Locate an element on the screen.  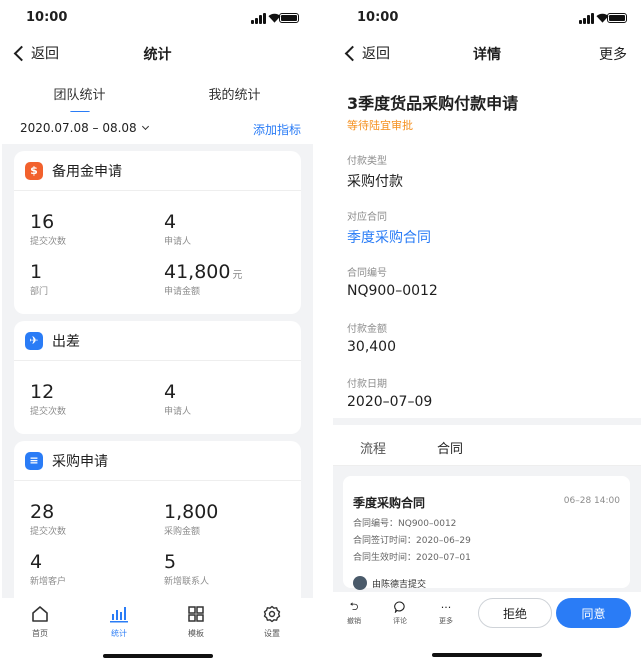
stat-value: 12 is located at coordinates (42, 392).